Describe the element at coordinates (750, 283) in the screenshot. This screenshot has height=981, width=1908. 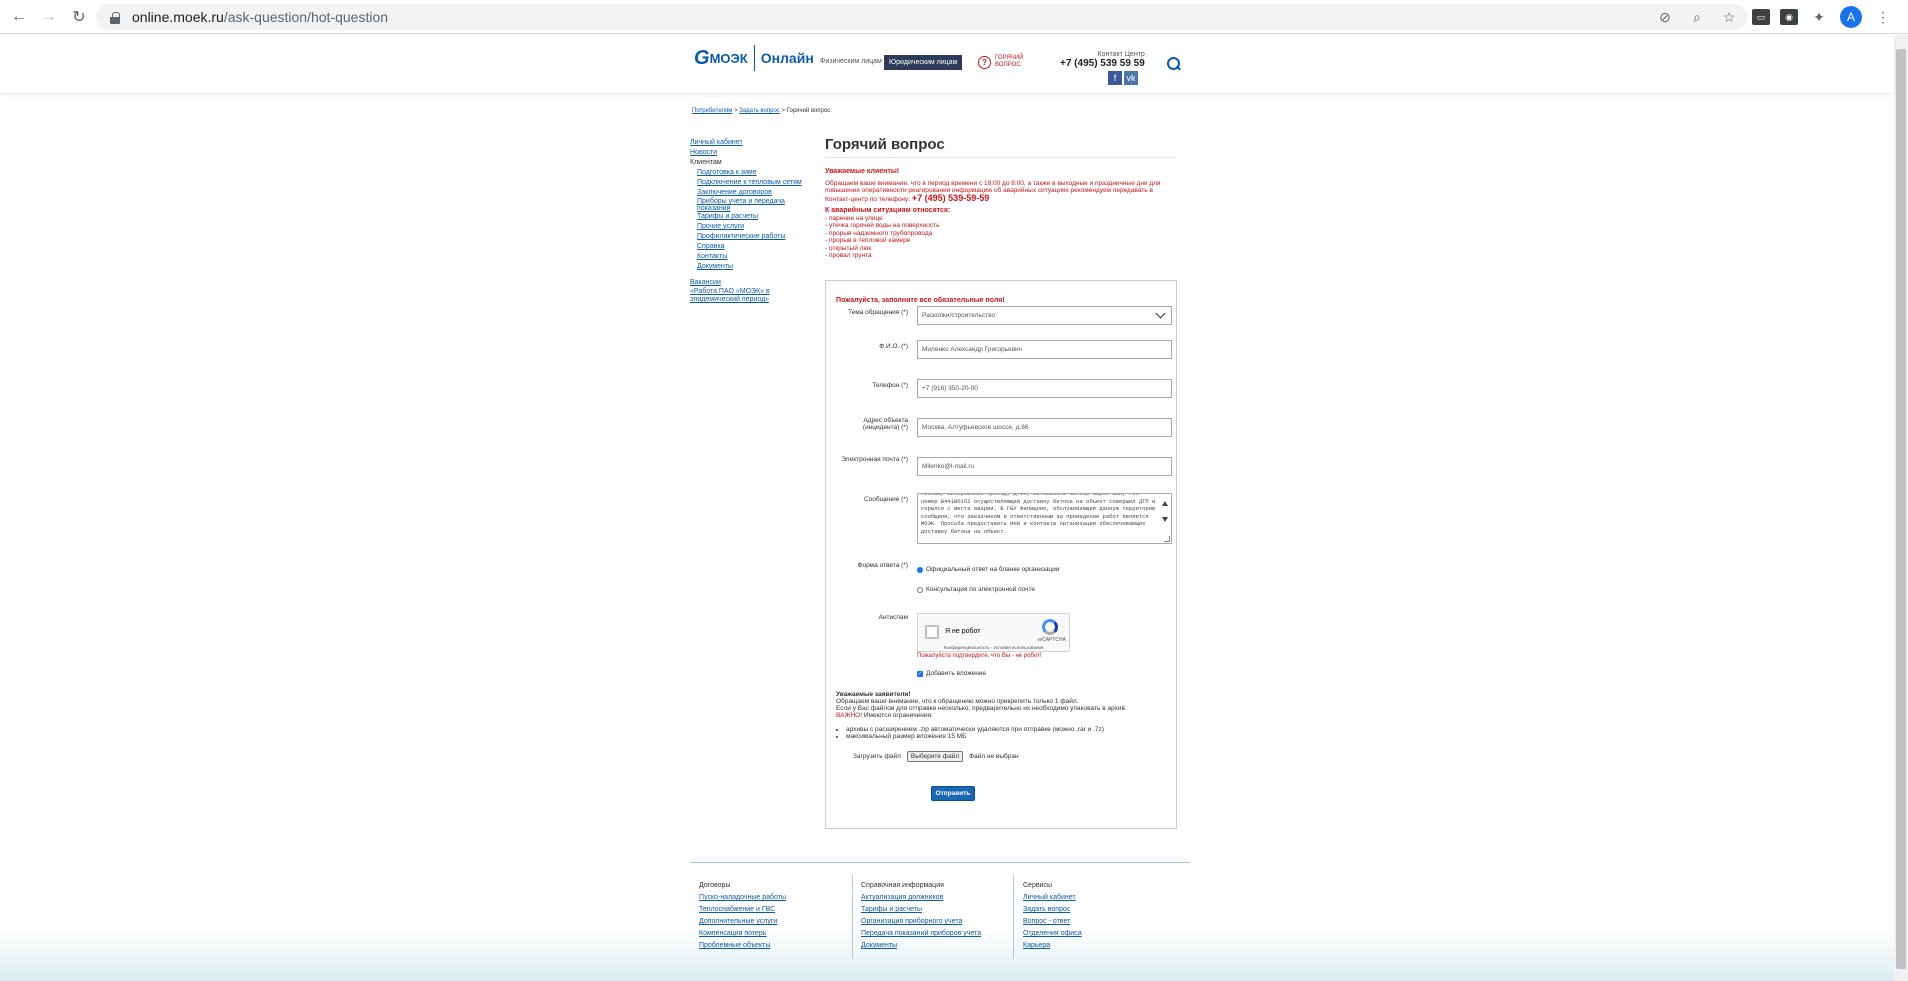
I see `nav-vacancies: Вакансии` at that location.